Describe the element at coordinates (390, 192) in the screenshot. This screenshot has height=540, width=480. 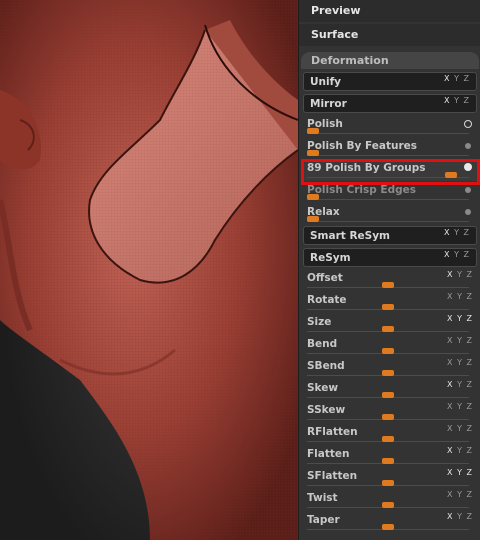
I see `polish-crisp-edges-slider: Polish Crisp Edges` at that location.